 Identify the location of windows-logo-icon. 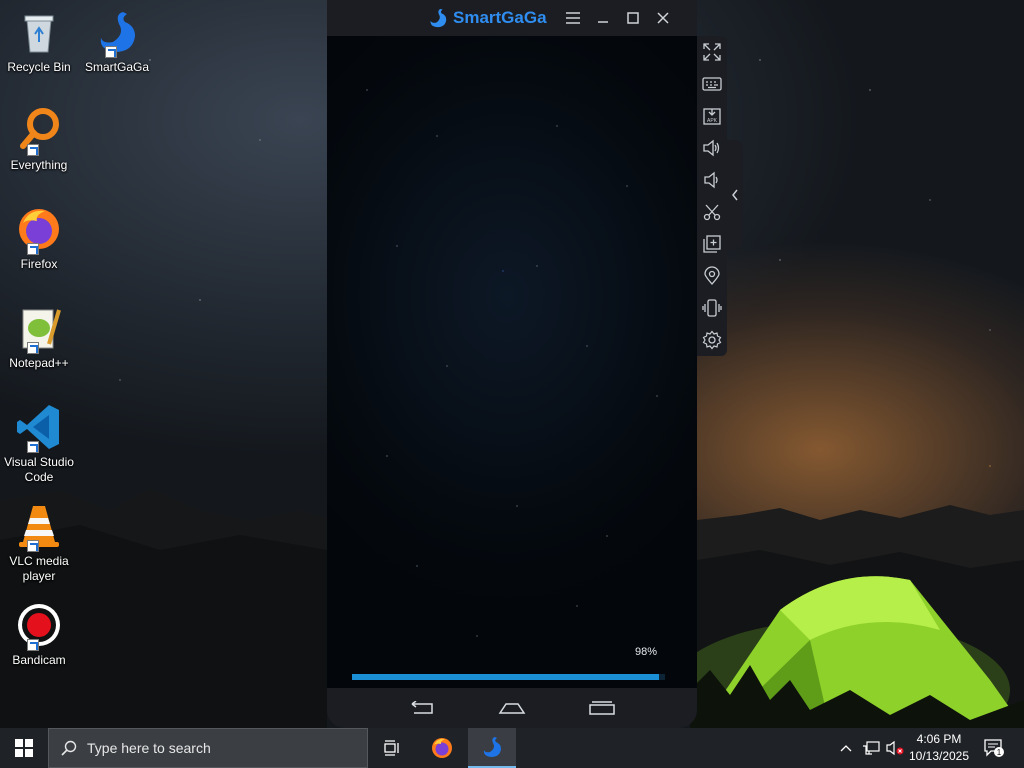
(24, 748).